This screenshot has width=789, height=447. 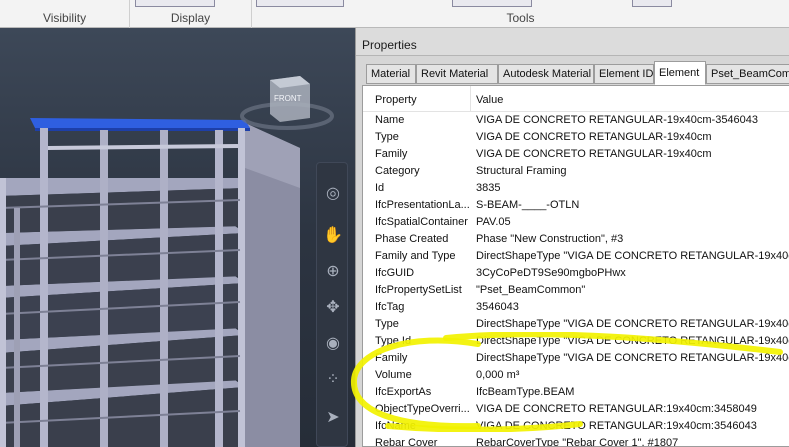 I want to click on tab-element-id: Element ID, so click(x=624, y=74).